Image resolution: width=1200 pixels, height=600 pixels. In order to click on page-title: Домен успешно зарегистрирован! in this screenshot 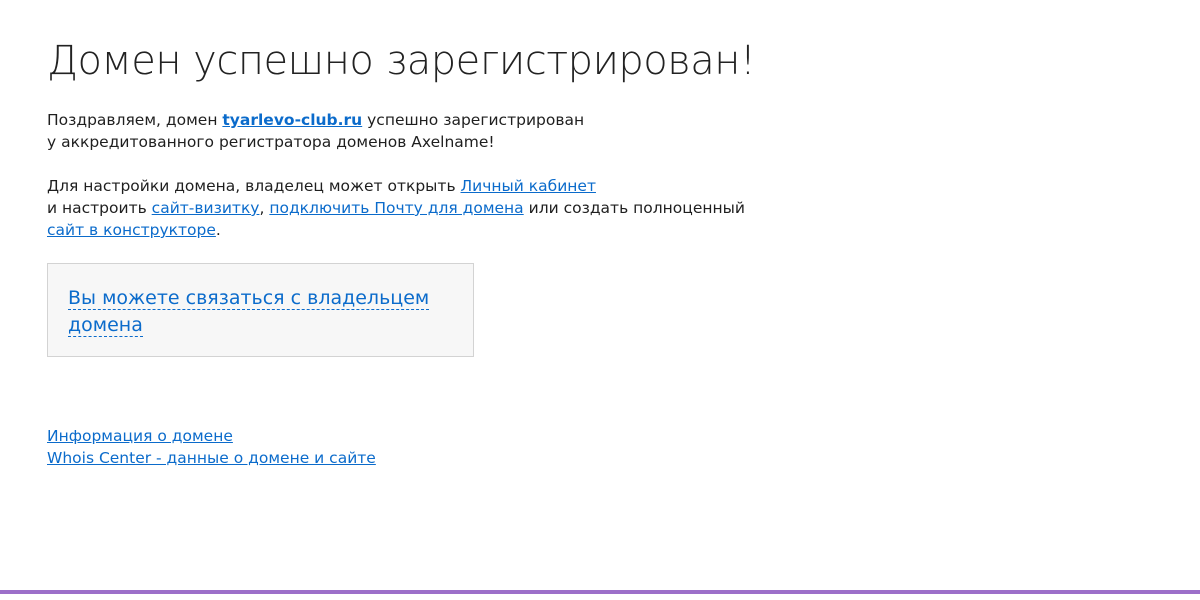, I will do `click(401, 61)`.